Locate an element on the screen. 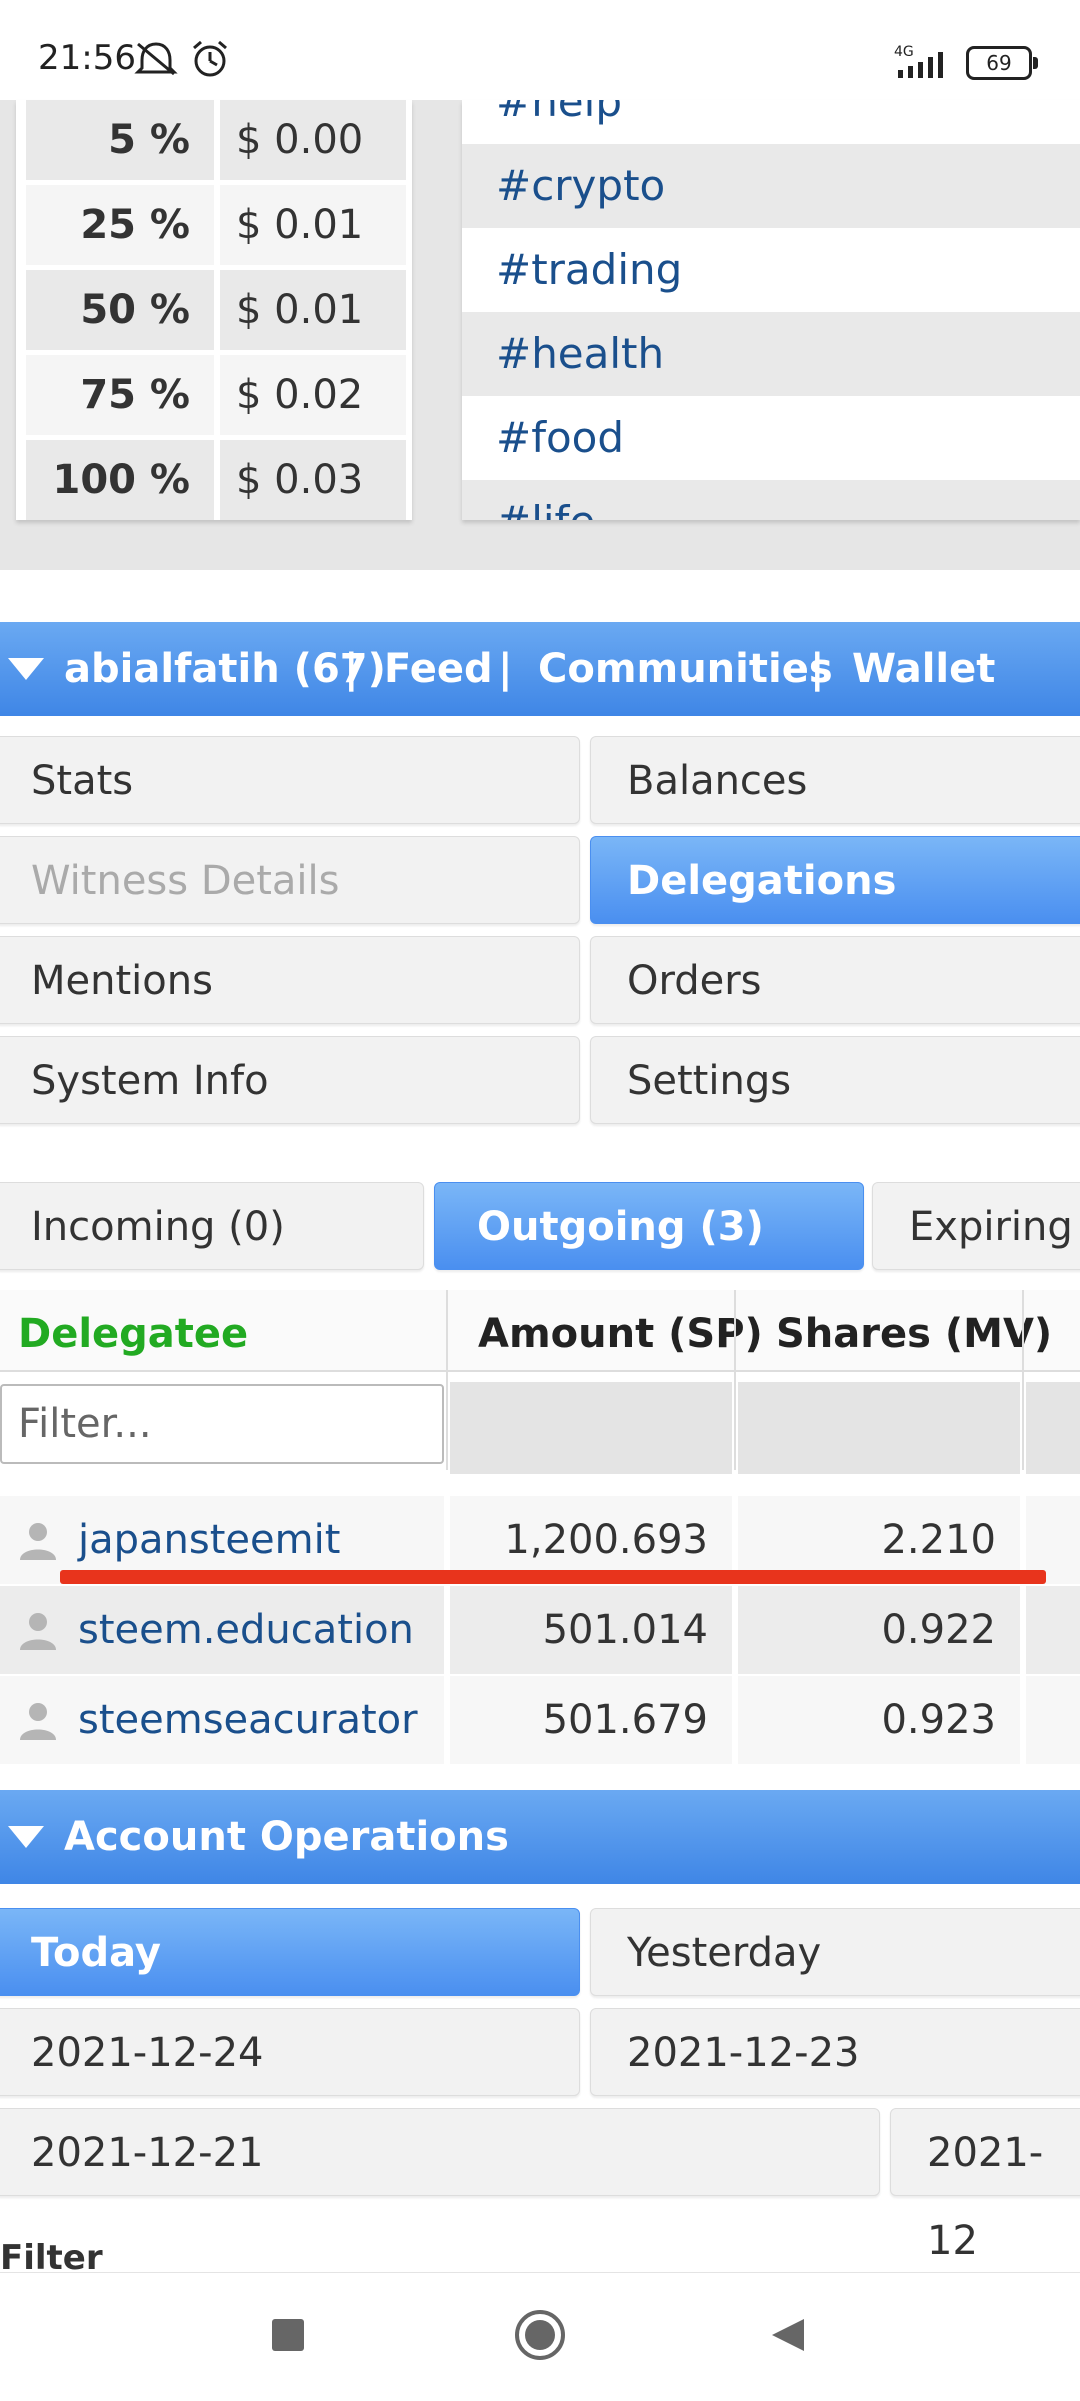 The width and height of the screenshot is (1080, 2401). delegatee-cell: steem.education is located at coordinates (222, 1630).